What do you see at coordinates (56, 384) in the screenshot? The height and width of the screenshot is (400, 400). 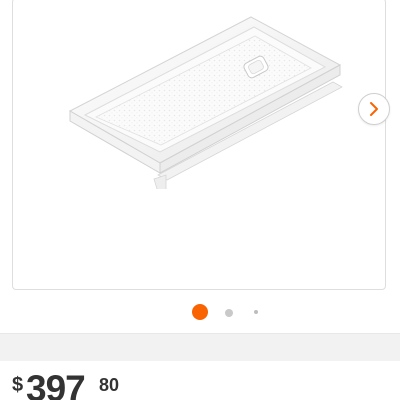 I see `price-dollars: 397` at bounding box center [56, 384].